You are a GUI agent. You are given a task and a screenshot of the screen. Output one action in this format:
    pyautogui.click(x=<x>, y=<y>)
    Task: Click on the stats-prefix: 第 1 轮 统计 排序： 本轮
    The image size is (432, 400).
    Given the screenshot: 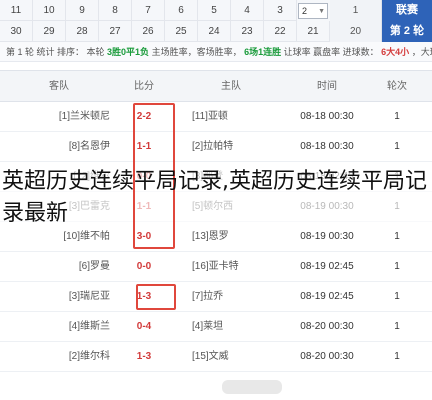 What is the action you would take?
    pyautogui.click(x=55, y=52)
    